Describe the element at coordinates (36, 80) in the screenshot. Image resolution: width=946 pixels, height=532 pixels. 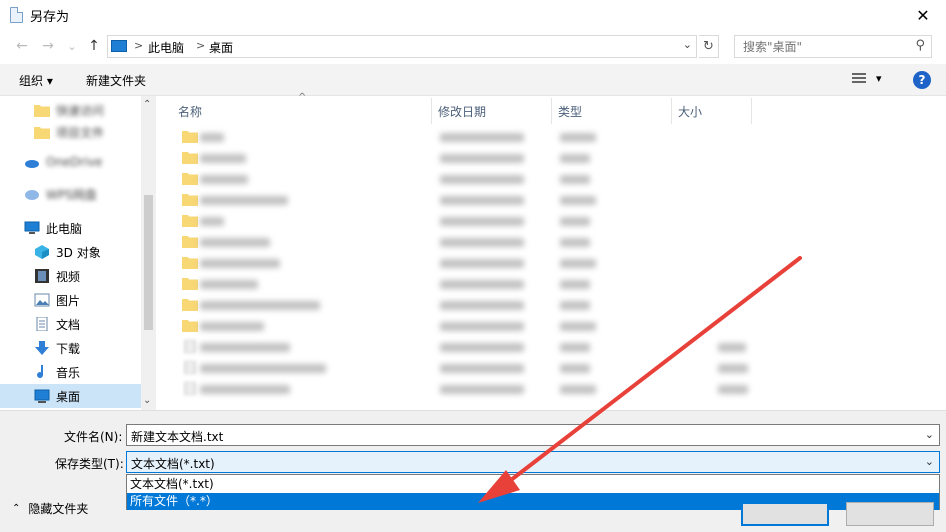
I see `organize-button: 组织 ▾` at that location.